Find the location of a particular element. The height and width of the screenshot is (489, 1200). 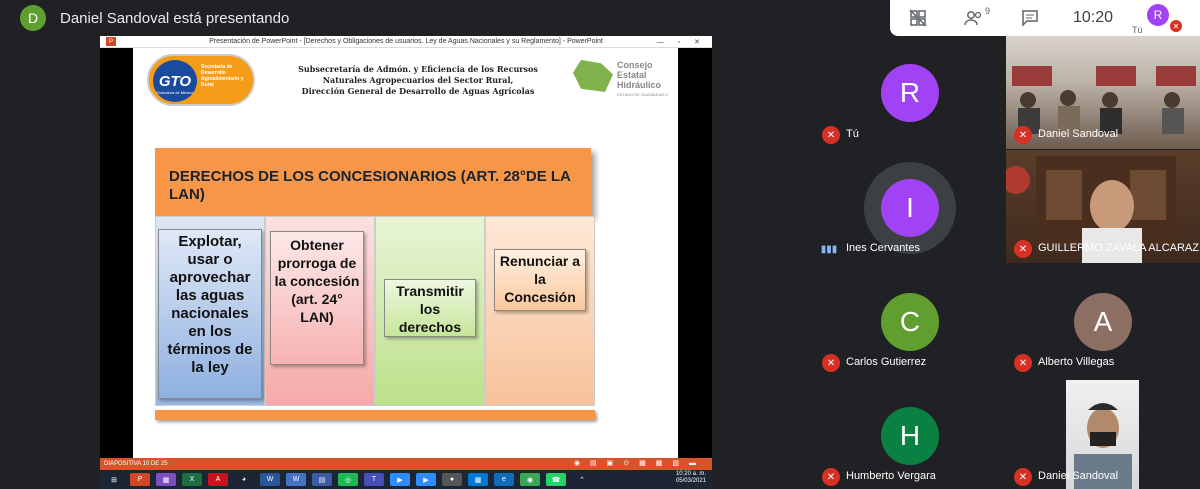

ch-logo-text: Consejo Estatal Hidráulico is located at coordinates (639, 75).